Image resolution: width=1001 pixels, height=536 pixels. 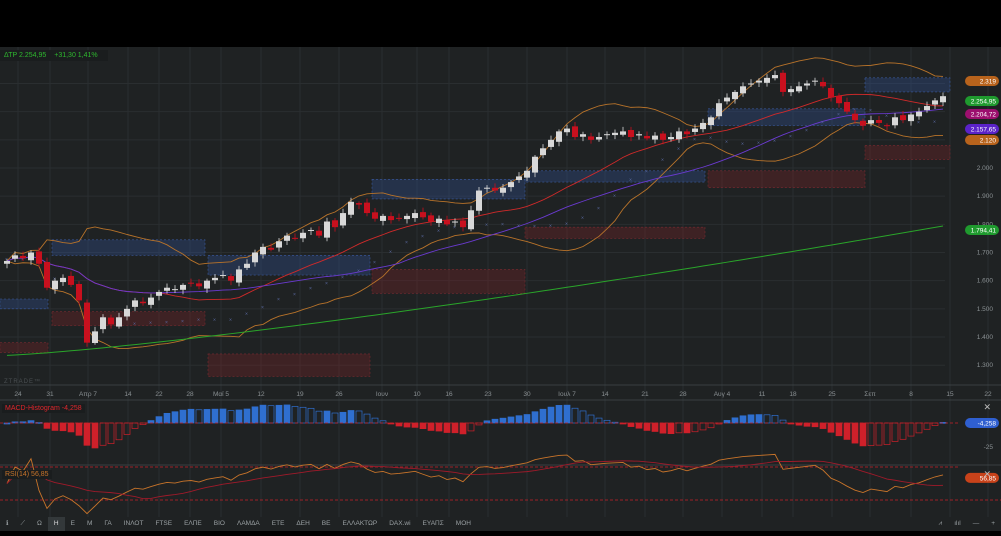 I want to click on toolbar-item: ΙΝΛΟΤ, so click(x=134, y=524).